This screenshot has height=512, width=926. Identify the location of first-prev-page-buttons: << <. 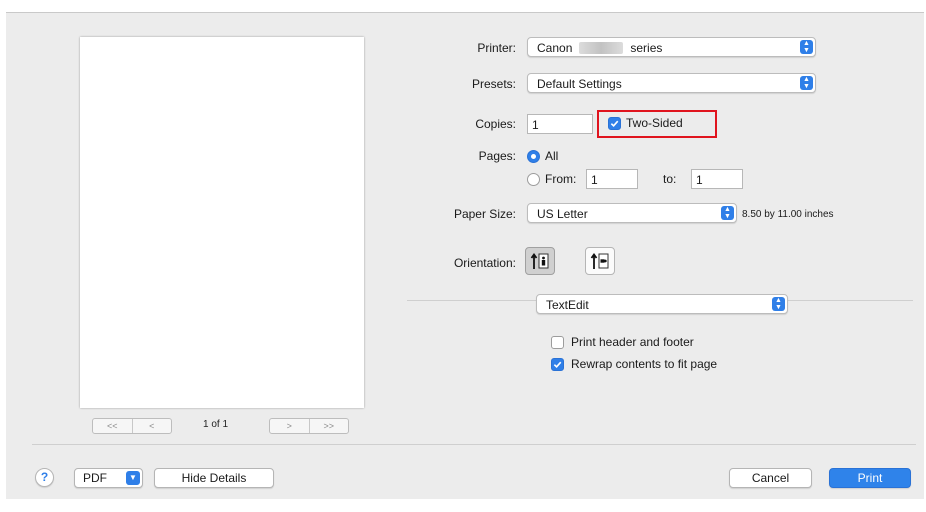
(132, 426).